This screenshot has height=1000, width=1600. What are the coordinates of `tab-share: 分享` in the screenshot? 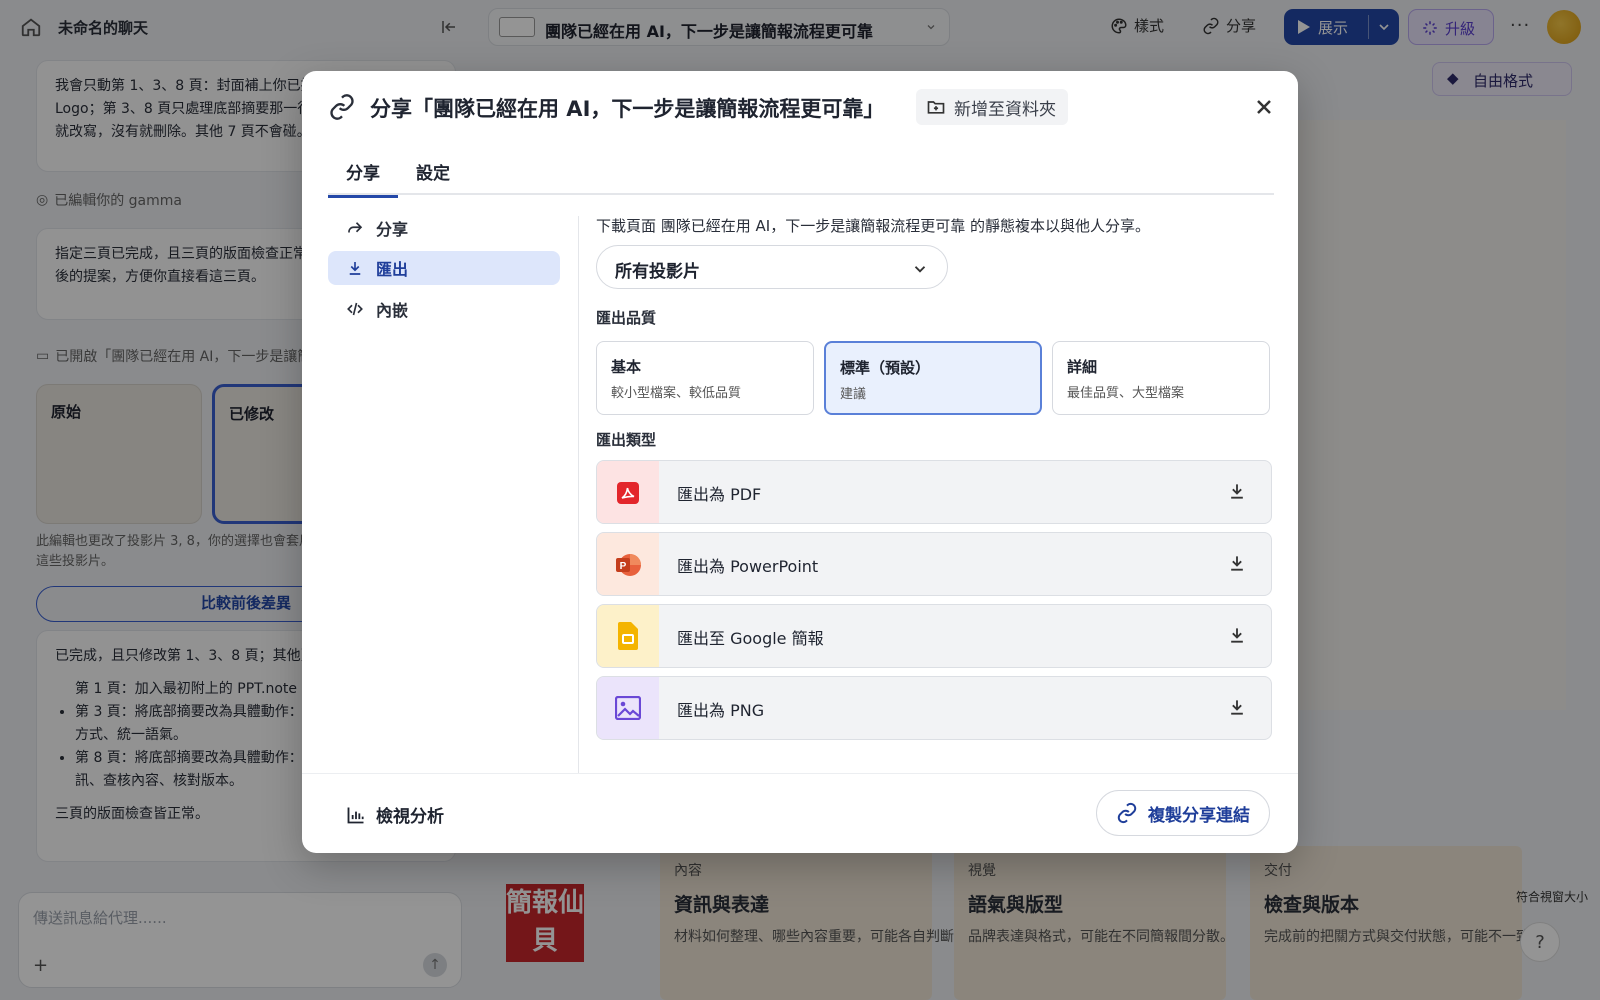 It's located at (363, 178).